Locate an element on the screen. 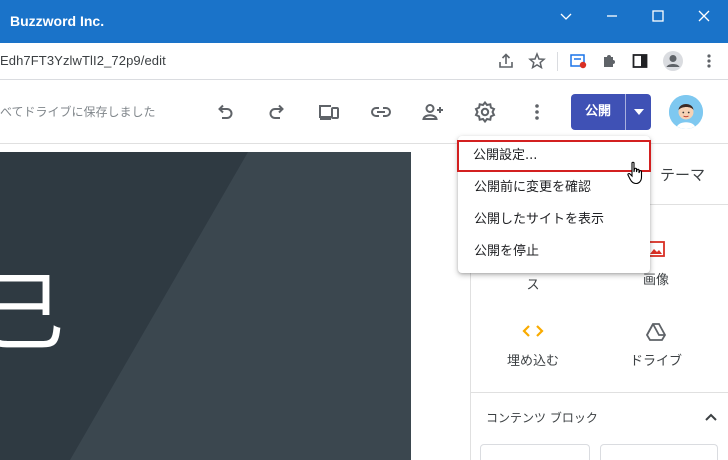  minimize-icon is located at coordinates (612, 16).